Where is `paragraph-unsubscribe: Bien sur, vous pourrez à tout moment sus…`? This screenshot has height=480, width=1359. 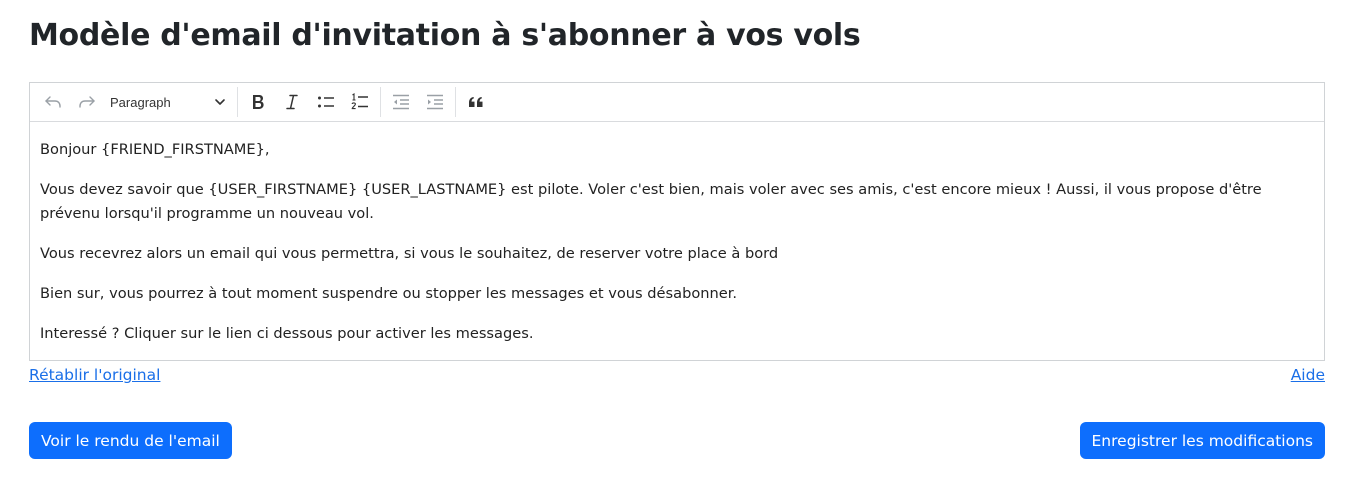
paragraph-unsubscribe: Bien sur, vous pourrez à tout moment sus… is located at coordinates (389, 293).